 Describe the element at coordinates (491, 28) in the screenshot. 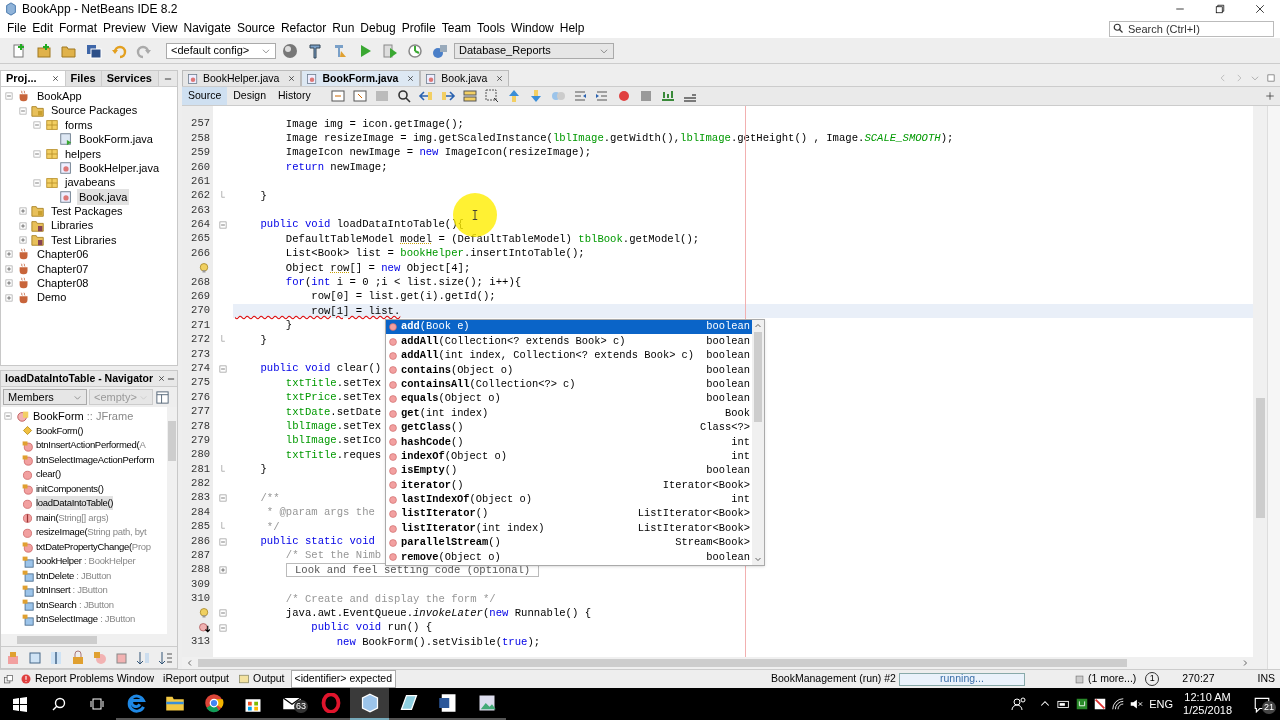

I see `menu-item: Tools` at that location.